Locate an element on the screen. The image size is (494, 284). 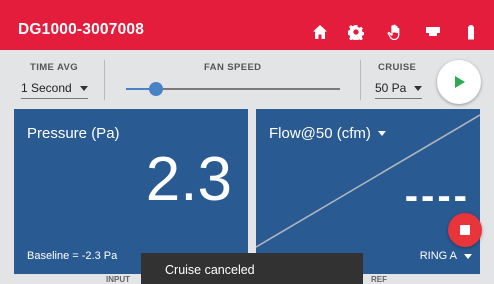
cruise-select: 50 Pa is located at coordinates (399, 90).